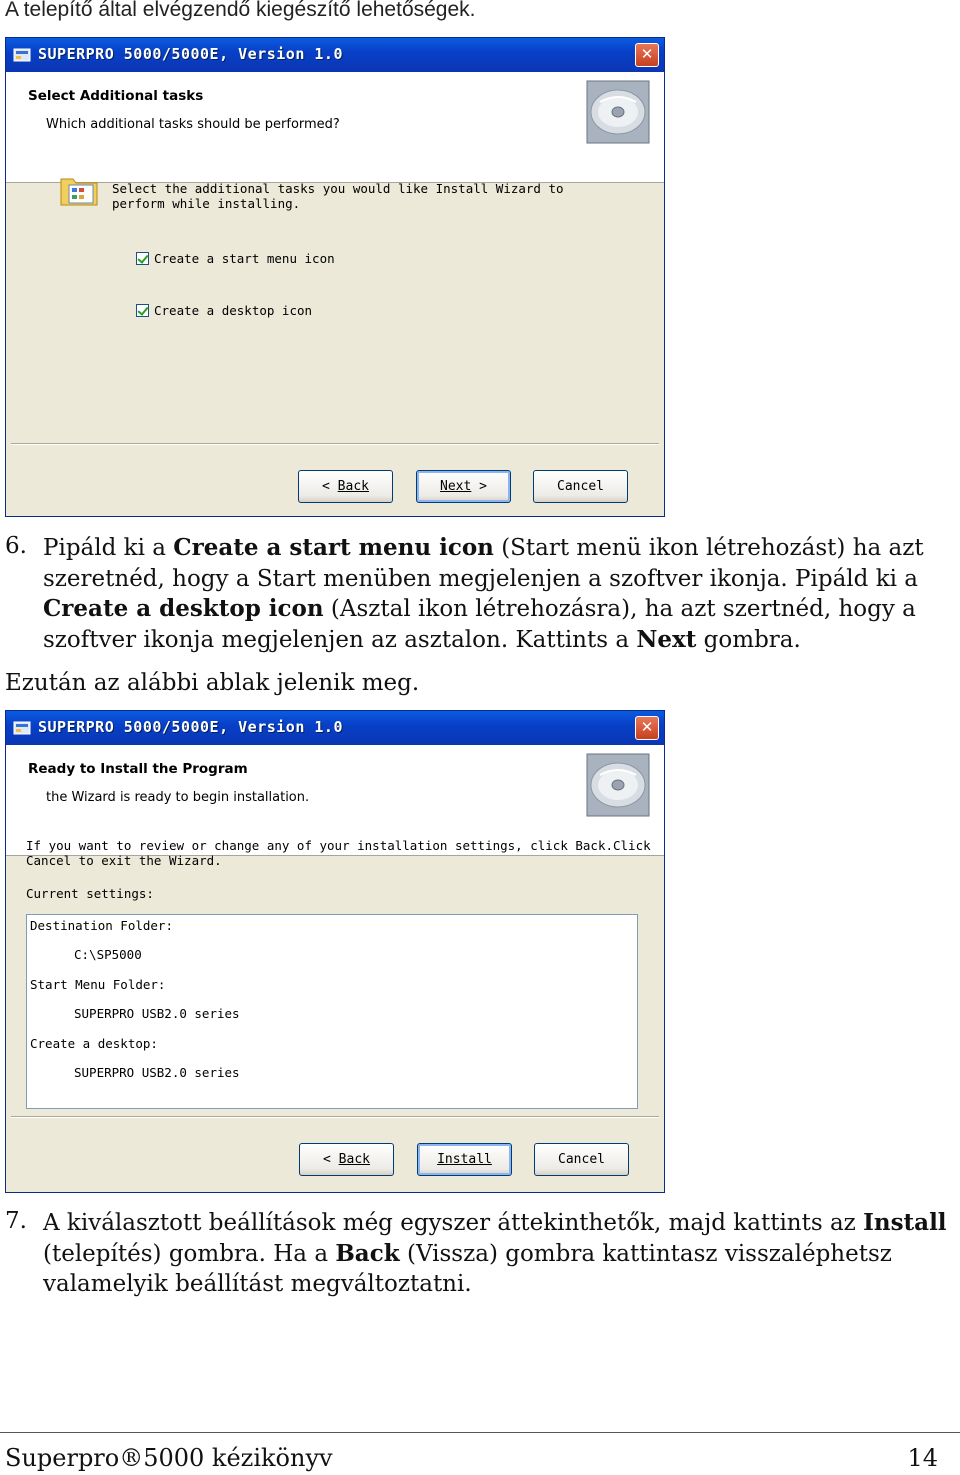  I want to click on footer-divider, so click(480, 1432).